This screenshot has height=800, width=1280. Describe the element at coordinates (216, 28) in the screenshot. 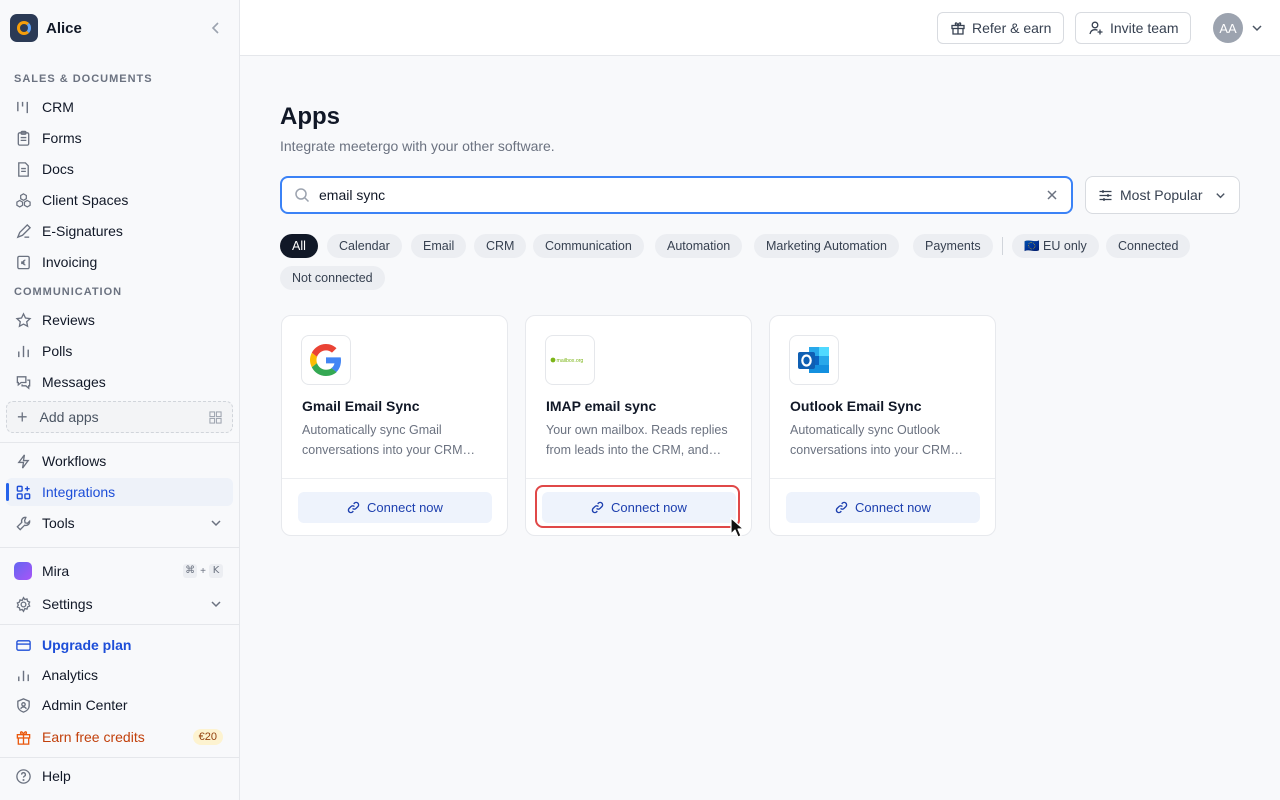

I see `collapse-sidebar-icon` at that location.